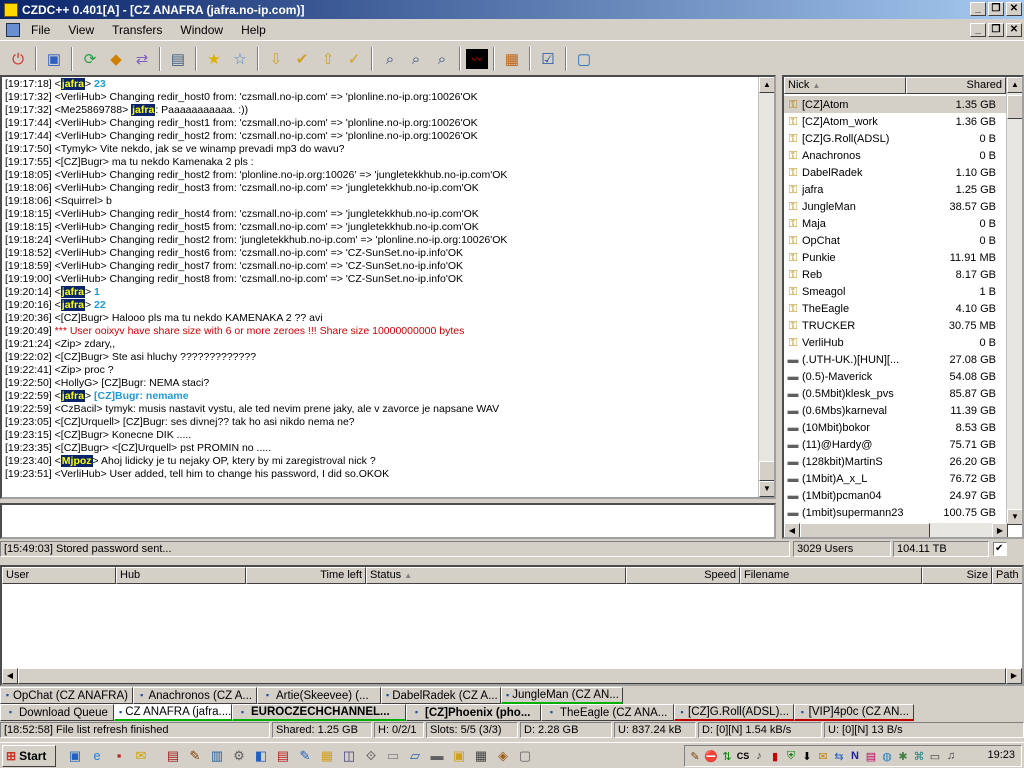 The height and width of the screenshot is (768, 1024). What do you see at coordinates (415, 756) in the screenshot?
I see `app12-icon: ▱` at bounding box center [415, 756].